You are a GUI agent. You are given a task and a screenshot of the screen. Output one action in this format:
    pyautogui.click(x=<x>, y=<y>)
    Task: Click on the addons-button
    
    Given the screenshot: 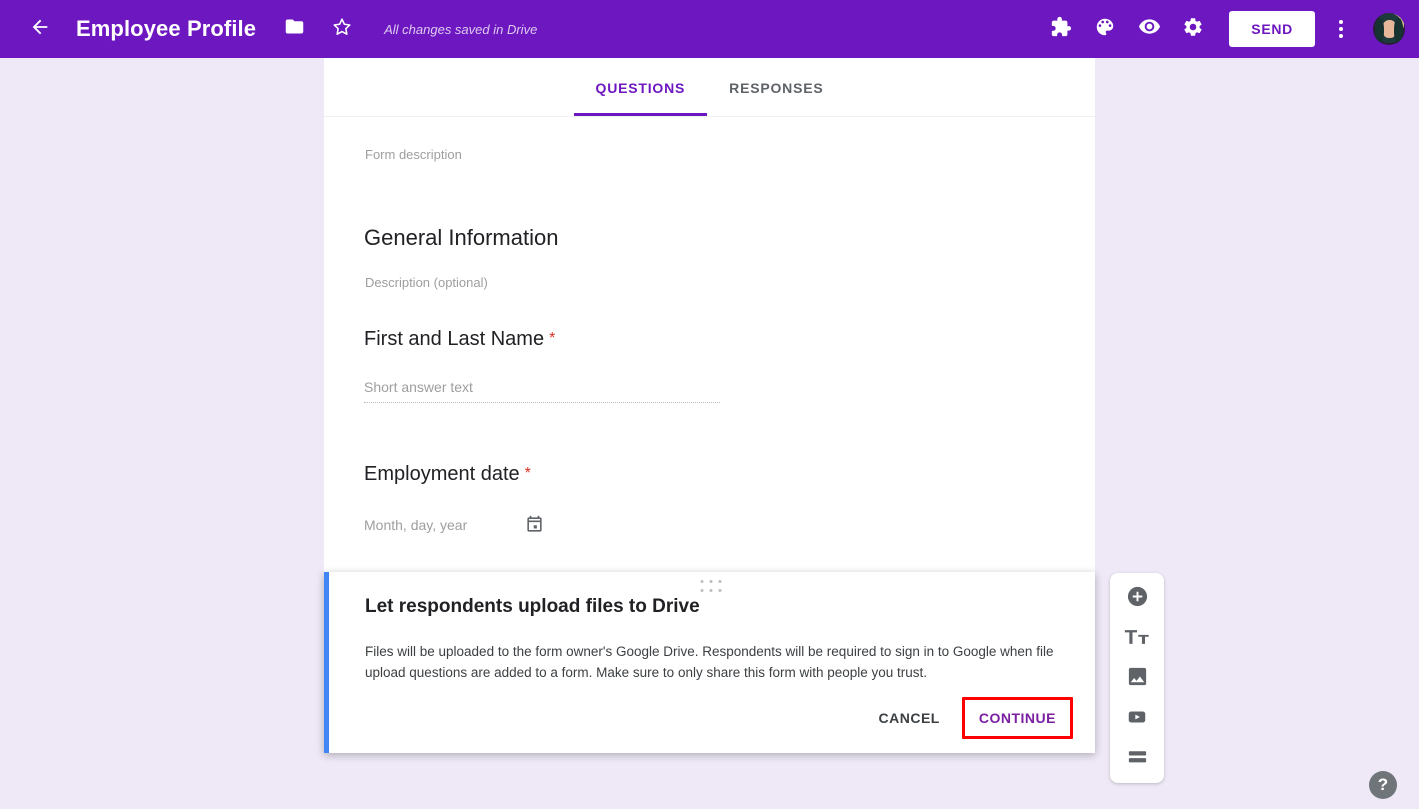 What is the action you would take?
    pyautogui.click(x=1061, y=29)
    